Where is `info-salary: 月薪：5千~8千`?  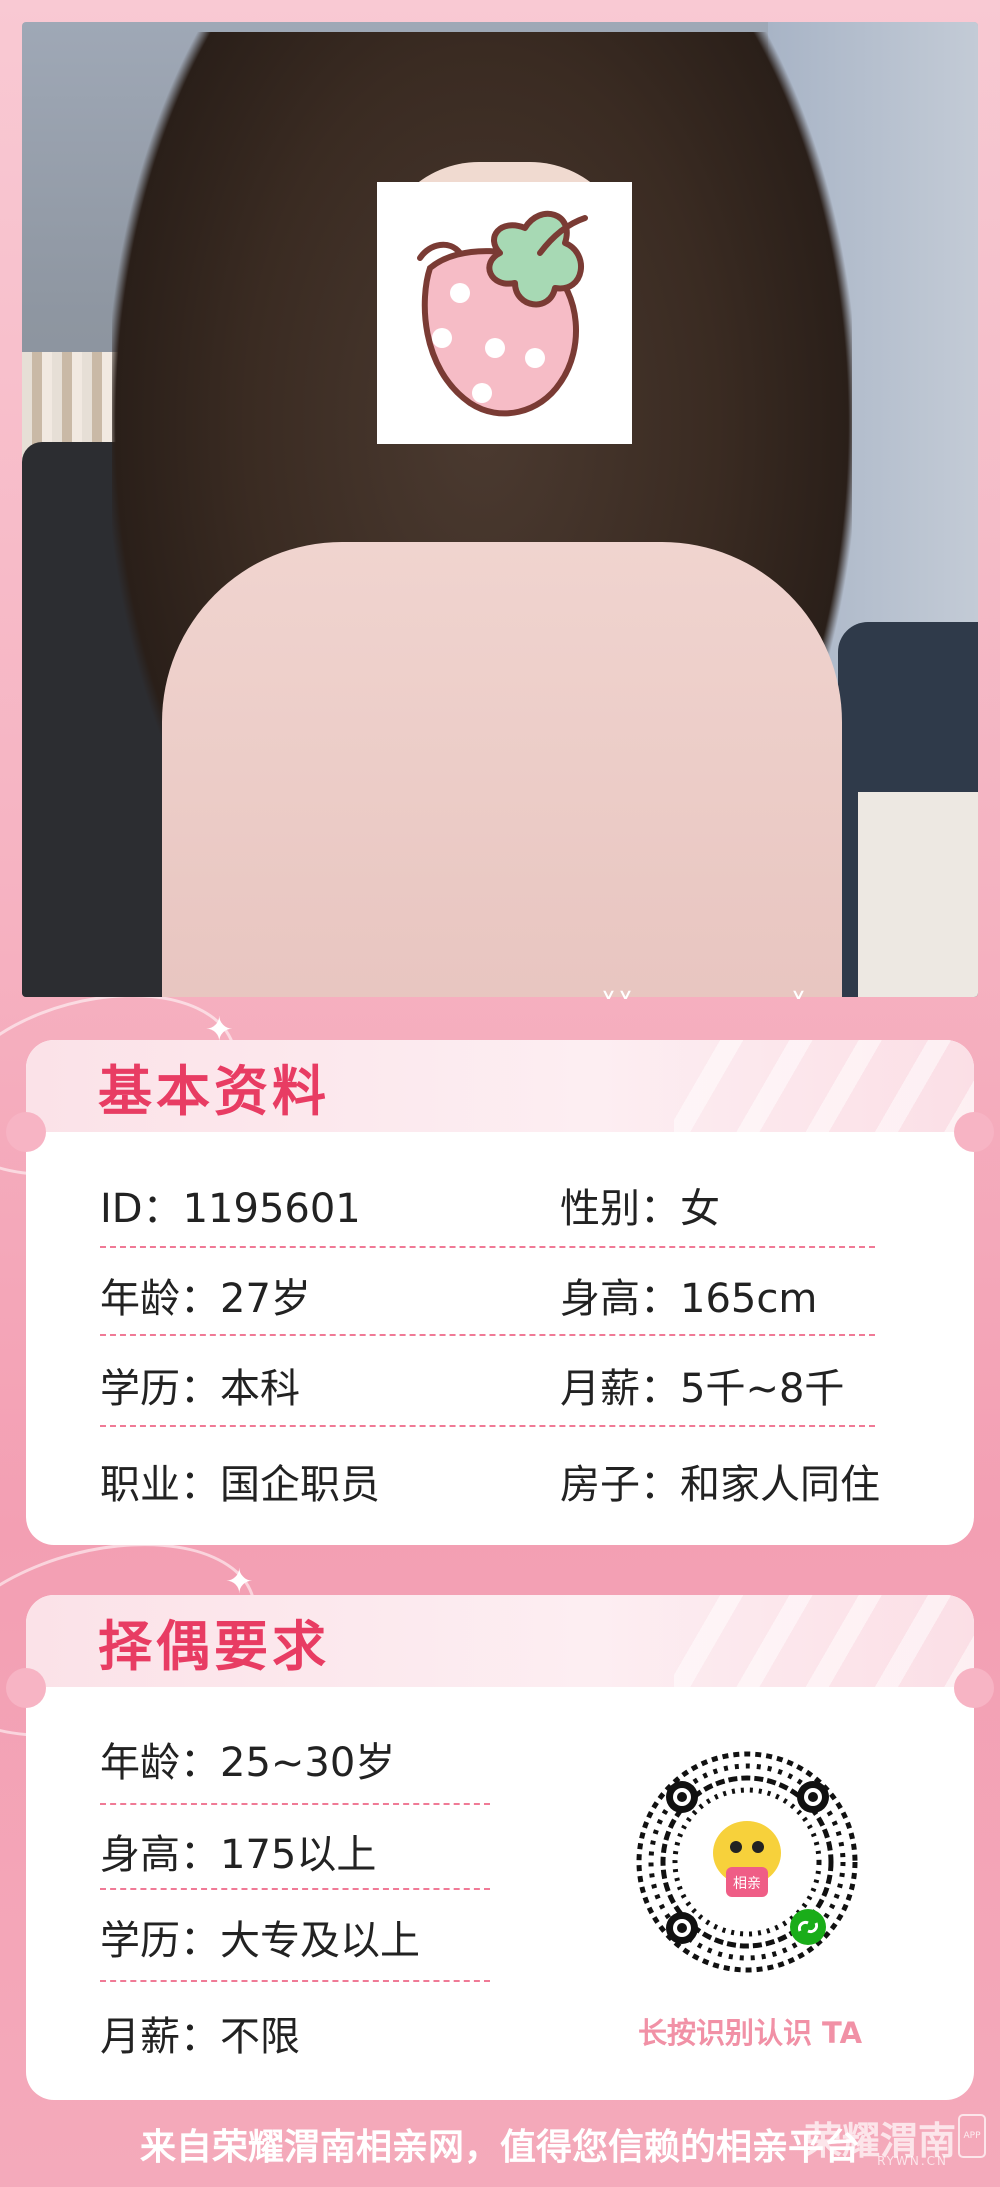
info-salary: 月薪：5千~8千 is located at coordinates (702, 1389).